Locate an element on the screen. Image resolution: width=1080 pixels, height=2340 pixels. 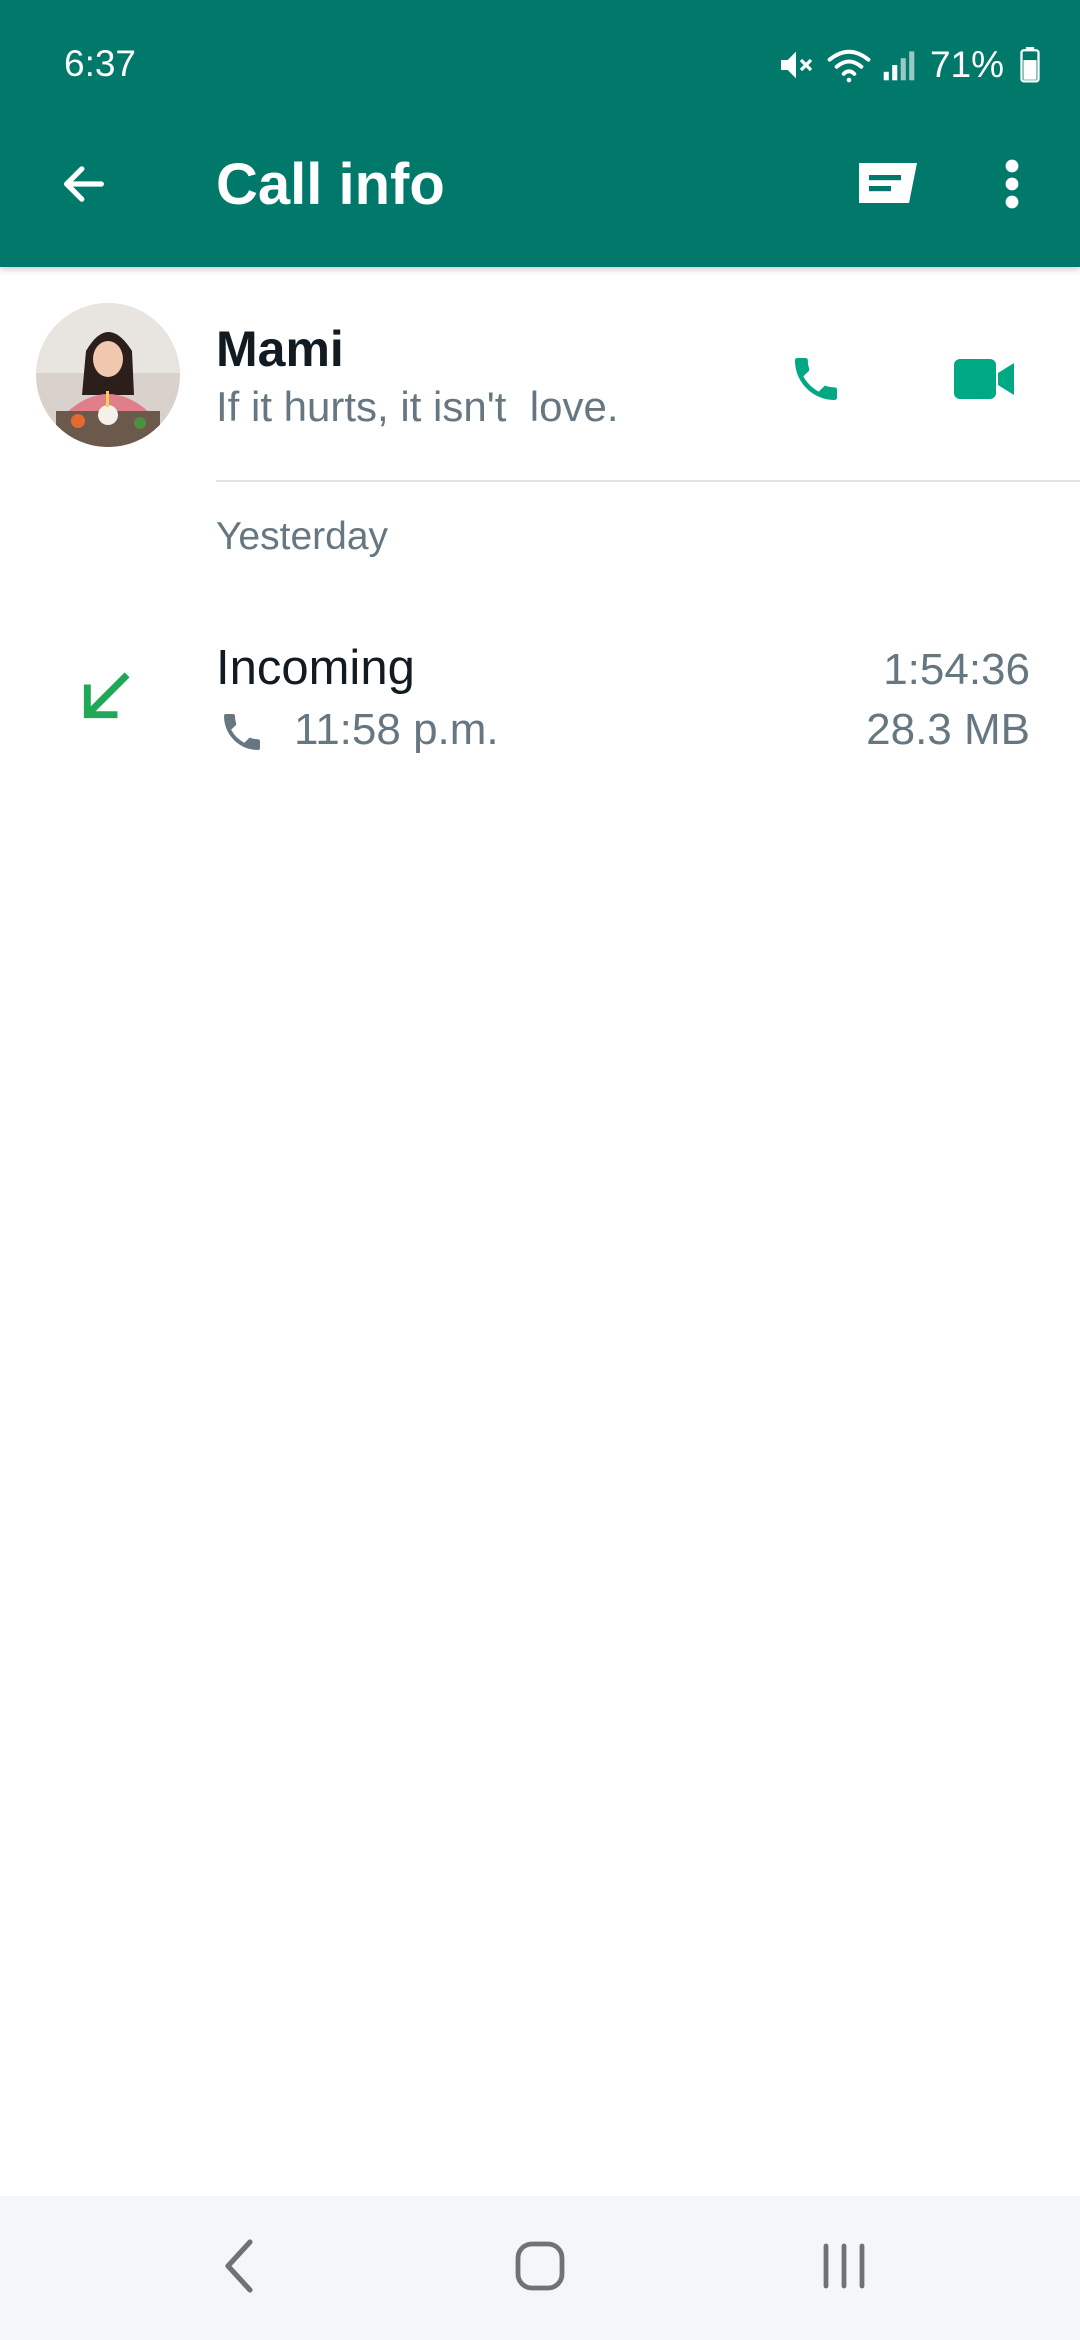
wifi-icon is located at coordinates (849, 65).